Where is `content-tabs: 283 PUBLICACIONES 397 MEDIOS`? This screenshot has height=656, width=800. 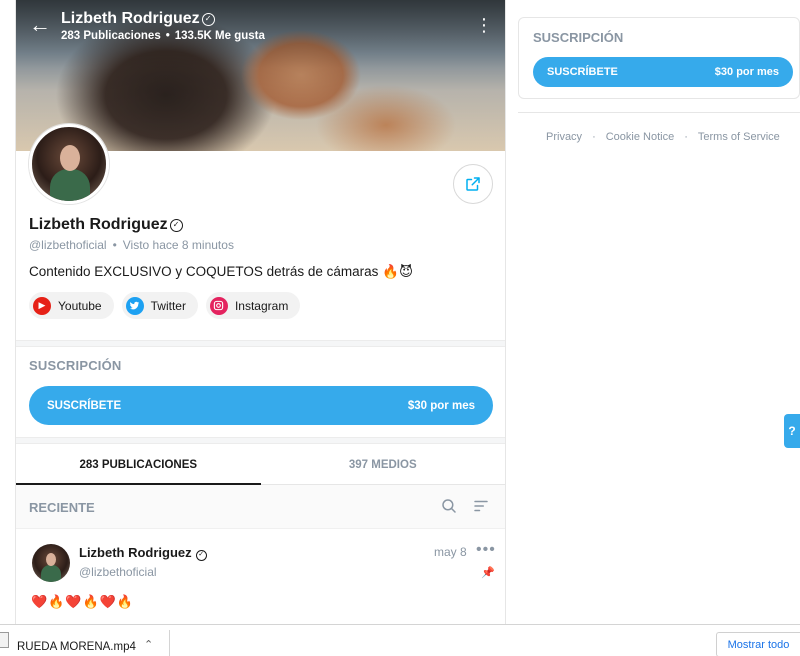
content-tabs: 283 PUBLICACIONES 397 MEDIOS is located at coordinates (260, 465).